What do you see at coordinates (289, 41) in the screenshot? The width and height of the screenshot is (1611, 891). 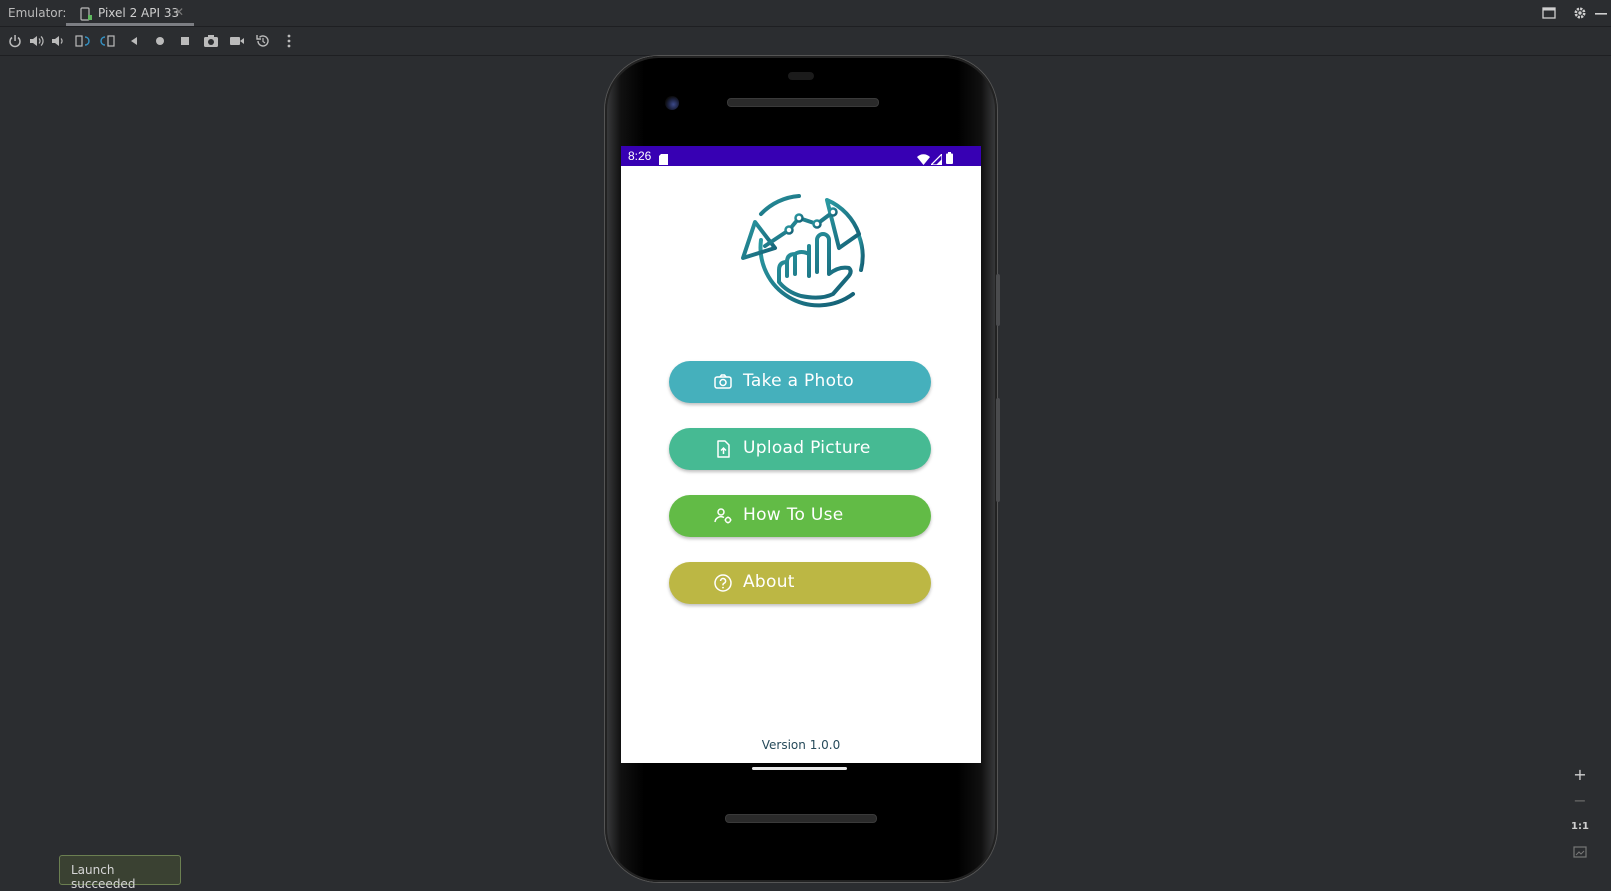 I see `more-icon` at bounding box center [289, 41].